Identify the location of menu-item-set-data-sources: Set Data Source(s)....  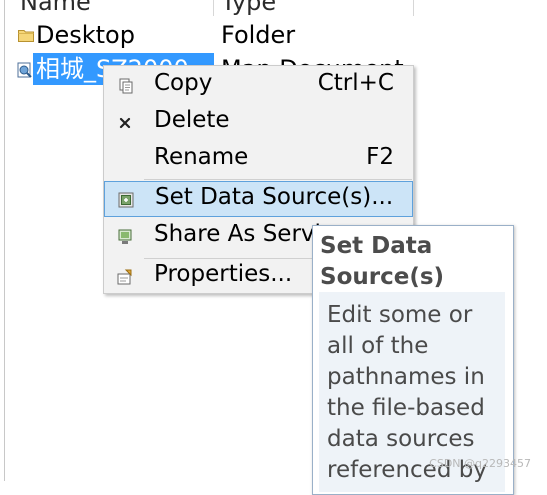
(258, 199).